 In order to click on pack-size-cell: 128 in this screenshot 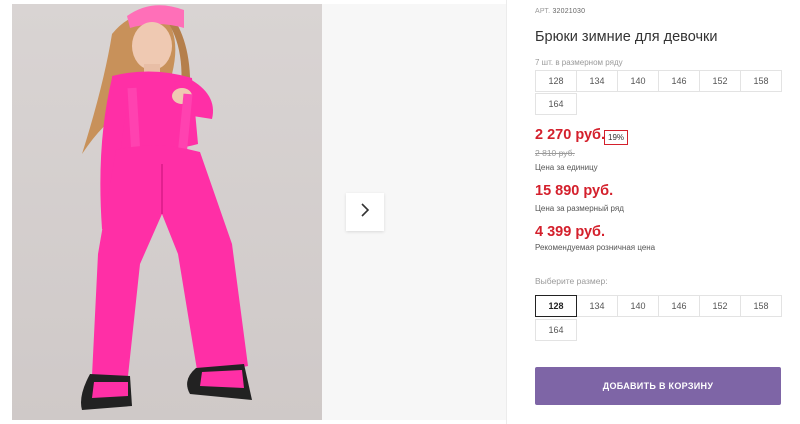, I will do `click(556, 81)`.